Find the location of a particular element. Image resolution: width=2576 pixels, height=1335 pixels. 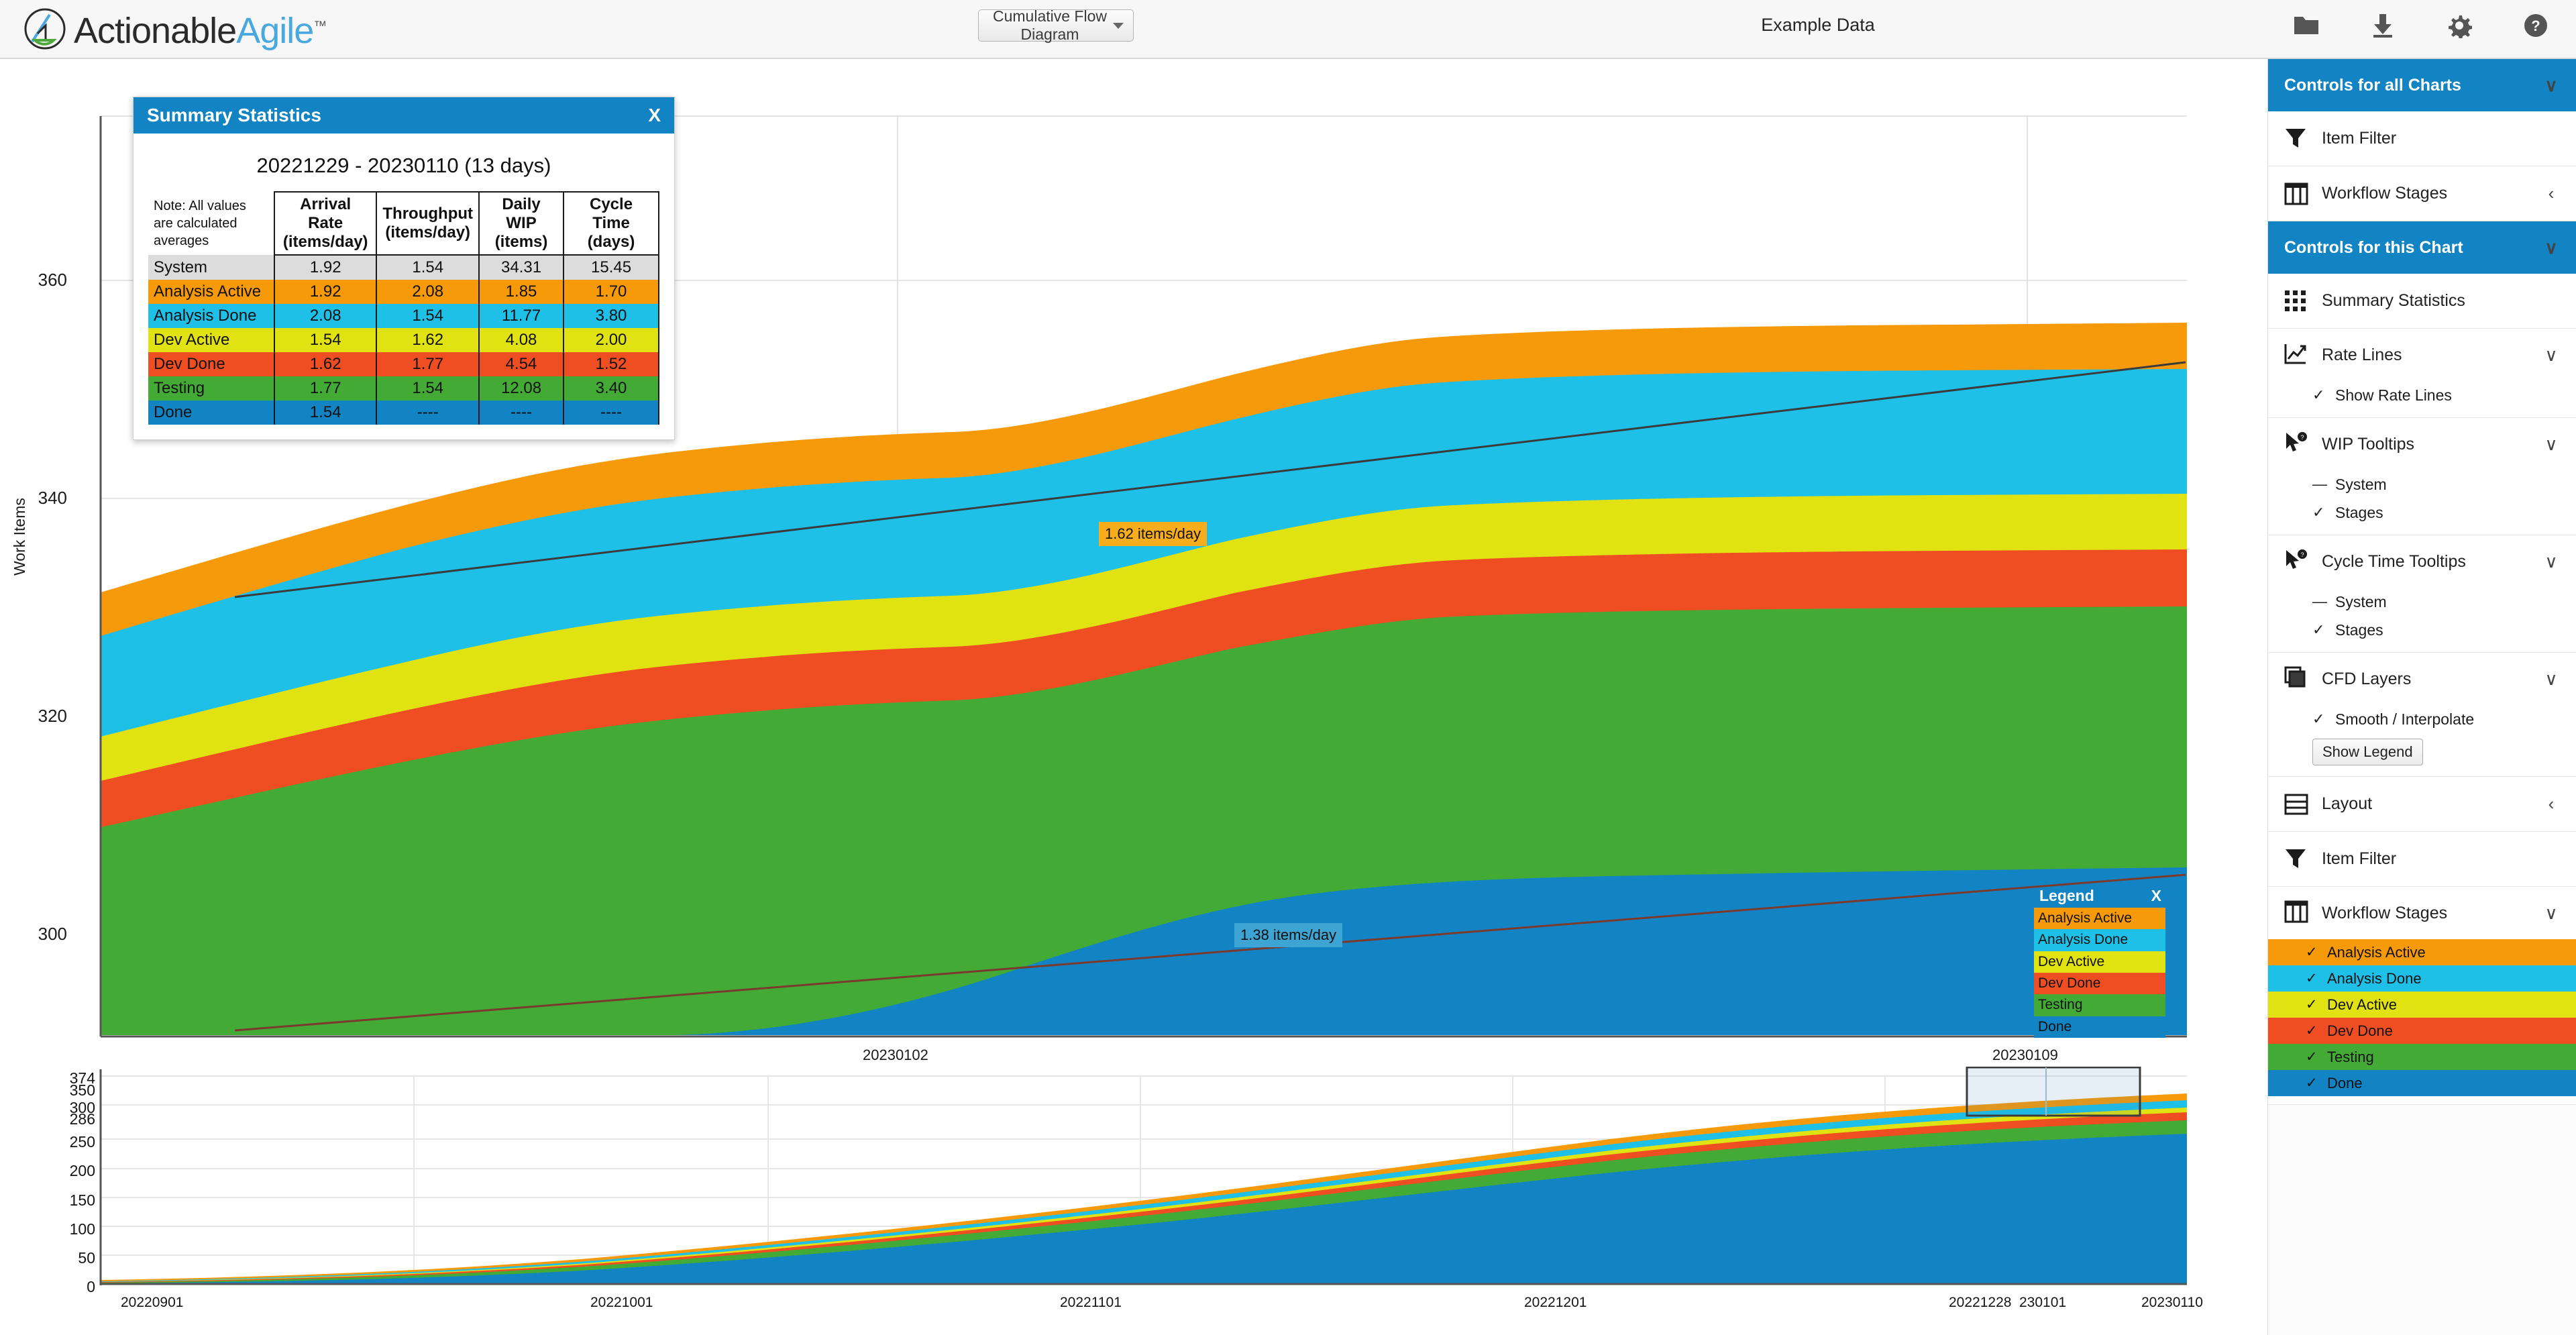

summary-date-range: 20221229 - 20230110 (13 days) is located at coordinates (403, 165).